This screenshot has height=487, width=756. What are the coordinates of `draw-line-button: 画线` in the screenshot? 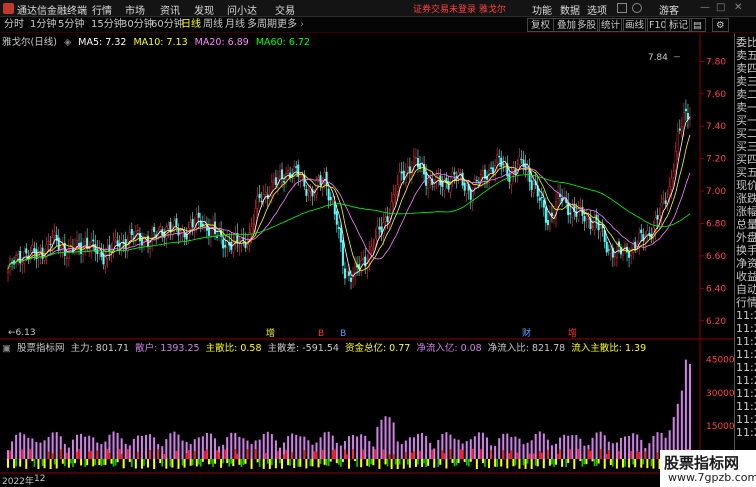 It's located at (635, 25).